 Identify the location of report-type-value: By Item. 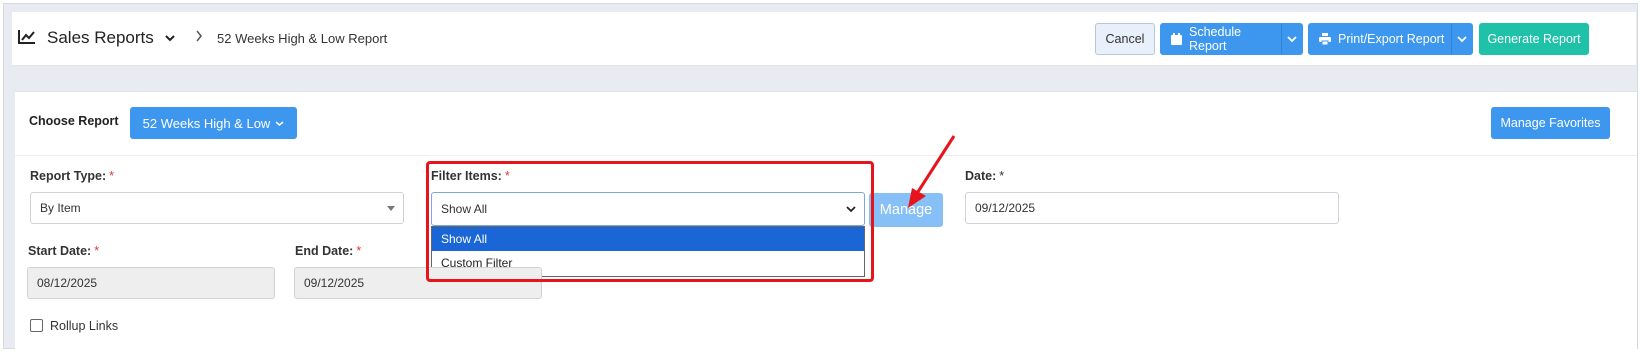
(60, 208).